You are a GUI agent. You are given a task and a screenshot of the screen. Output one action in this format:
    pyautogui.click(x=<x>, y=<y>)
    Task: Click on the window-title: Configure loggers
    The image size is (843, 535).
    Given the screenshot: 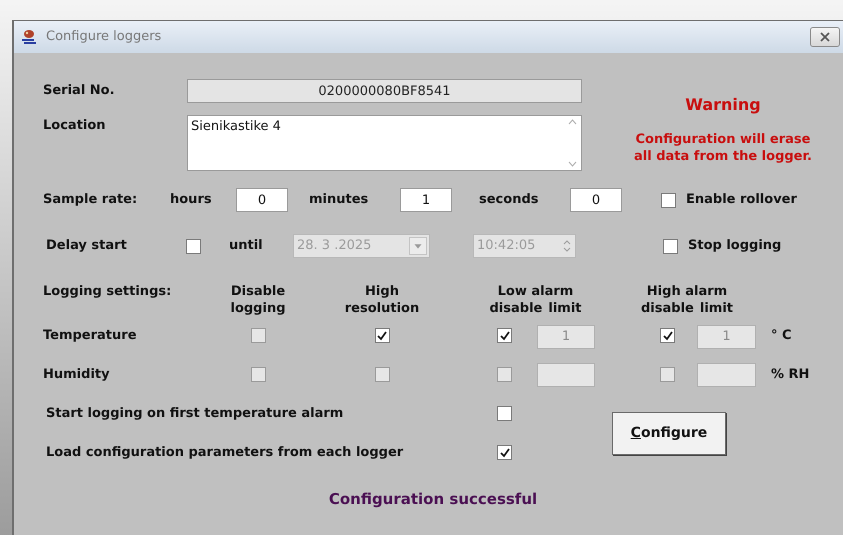 What is the action you would take?
    pyautogui.click(x=104, y=37)
    